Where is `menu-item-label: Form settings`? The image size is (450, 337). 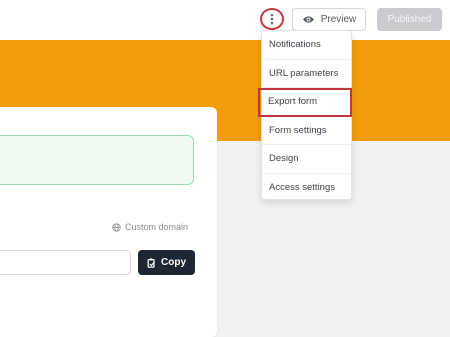 menu-item-label: Form settings is located at coordinates (298, 130).